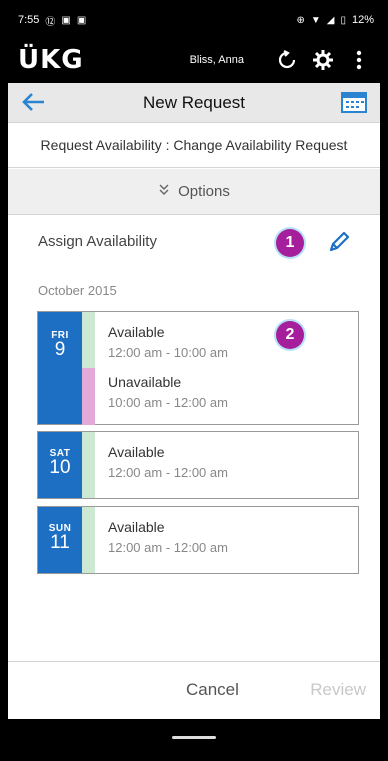 The width and height of the screenshot is (388, 761). What do you see at coordinates (77, 290) in the screenshot?
I see `month-label: October 2015` at bounding box center [77, 290].